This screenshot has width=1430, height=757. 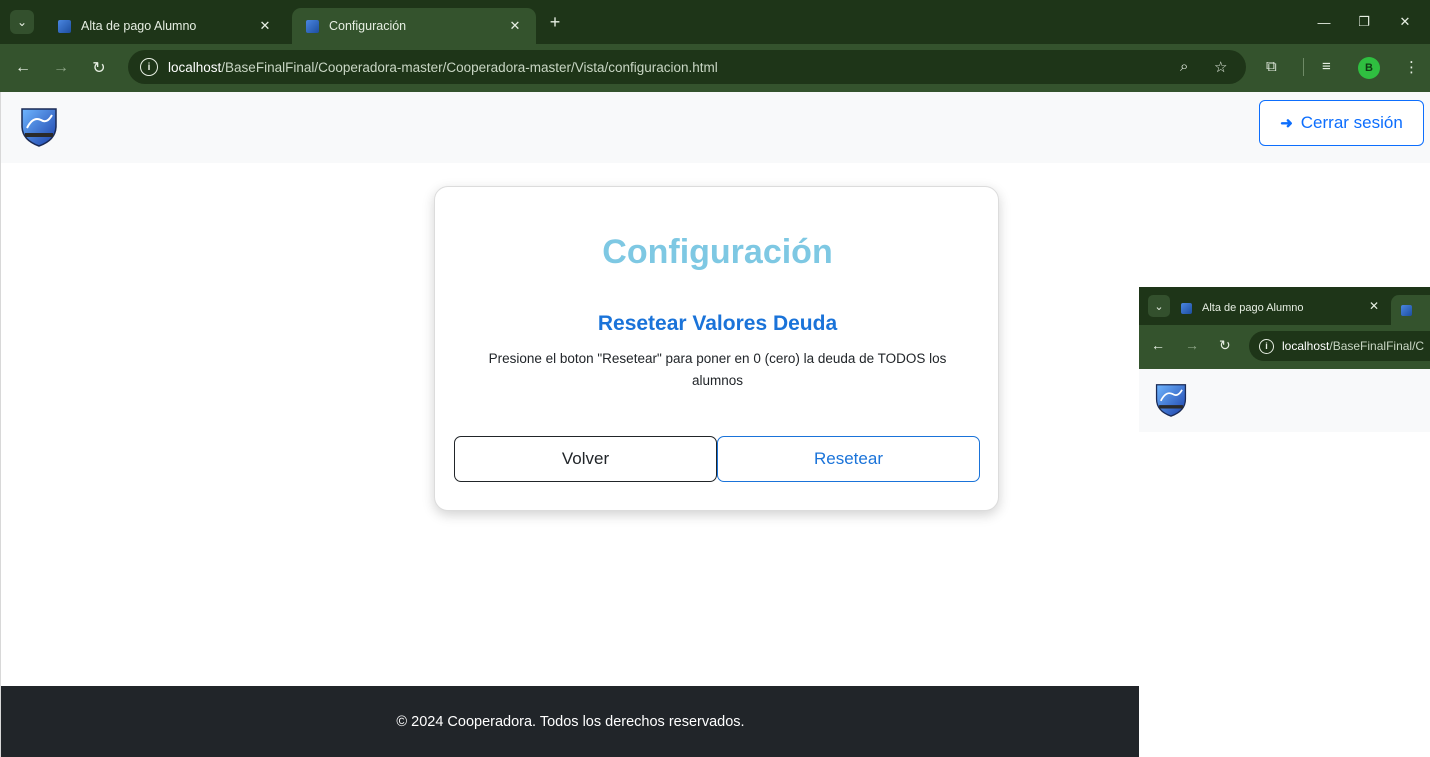 What do you see at coordinates (1405, 22) in the screenshot?
I see `close-window-icon: ✕` at bounding box center [1405, 22].